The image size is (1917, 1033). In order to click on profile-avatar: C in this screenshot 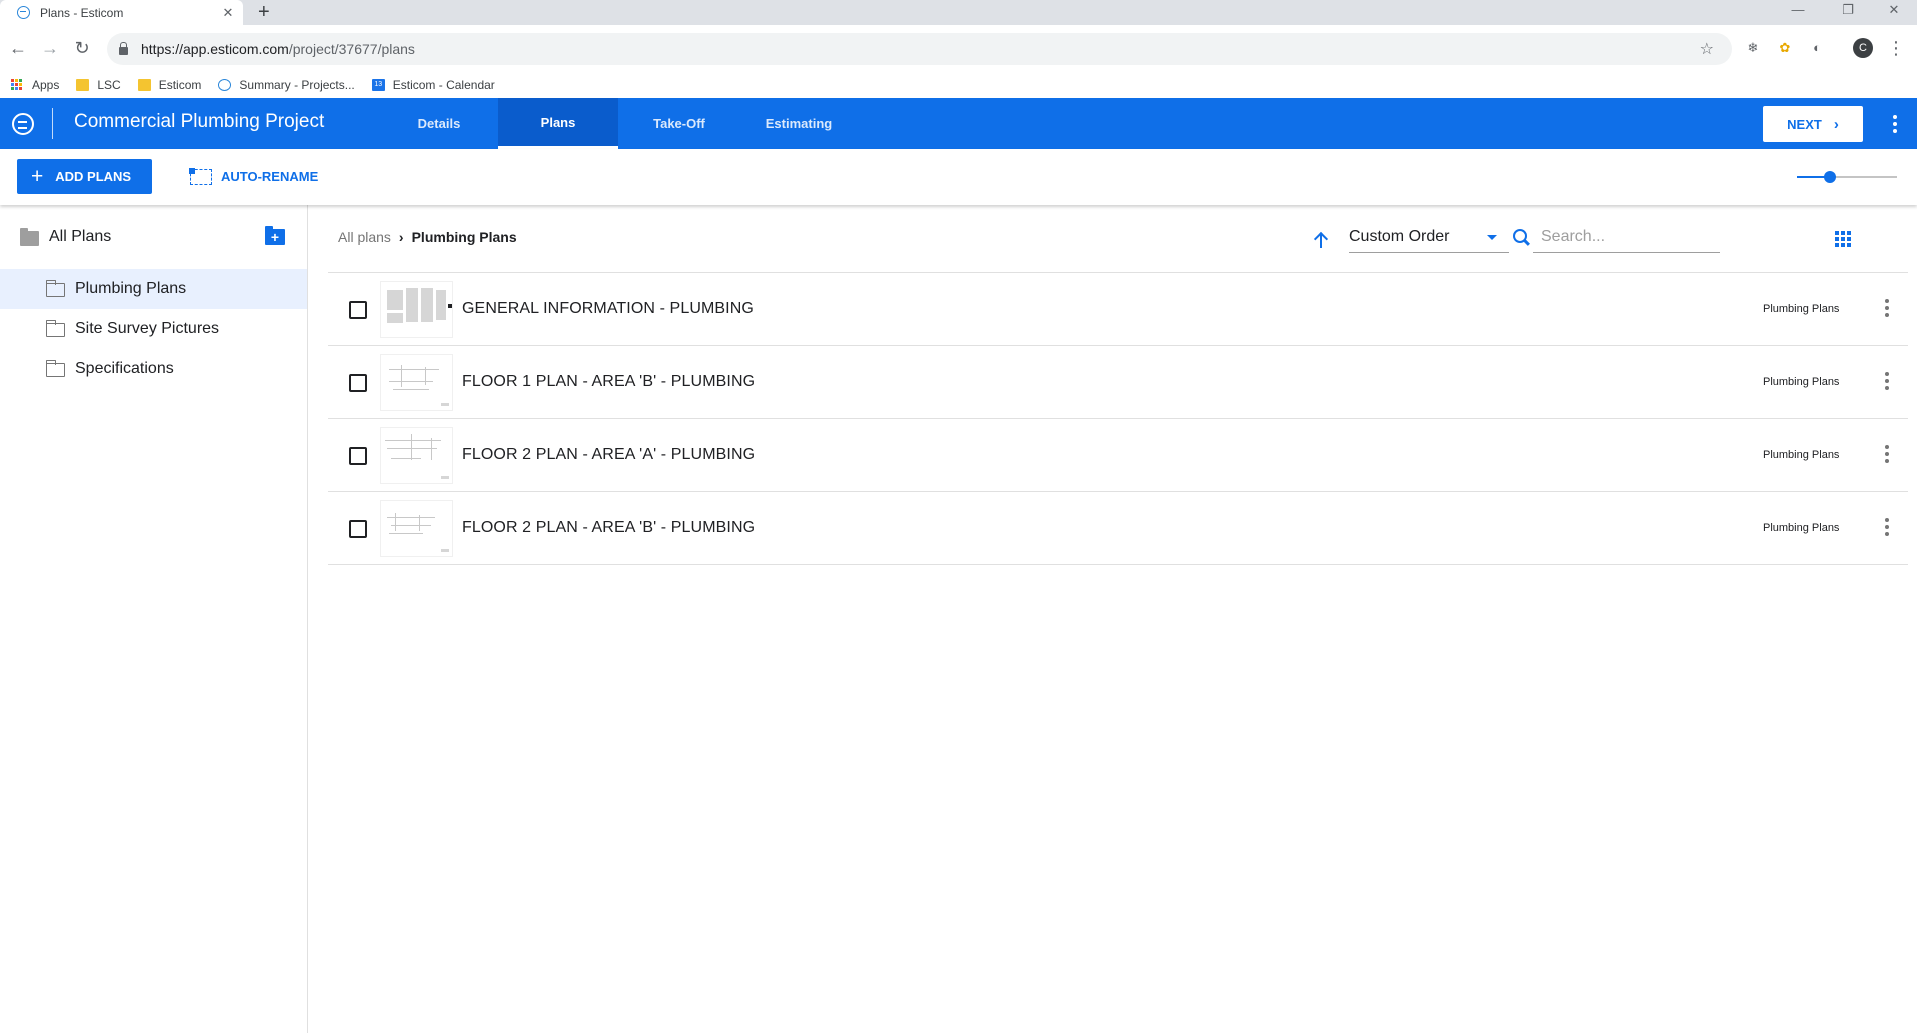, I will do `click(1863, 48)`.